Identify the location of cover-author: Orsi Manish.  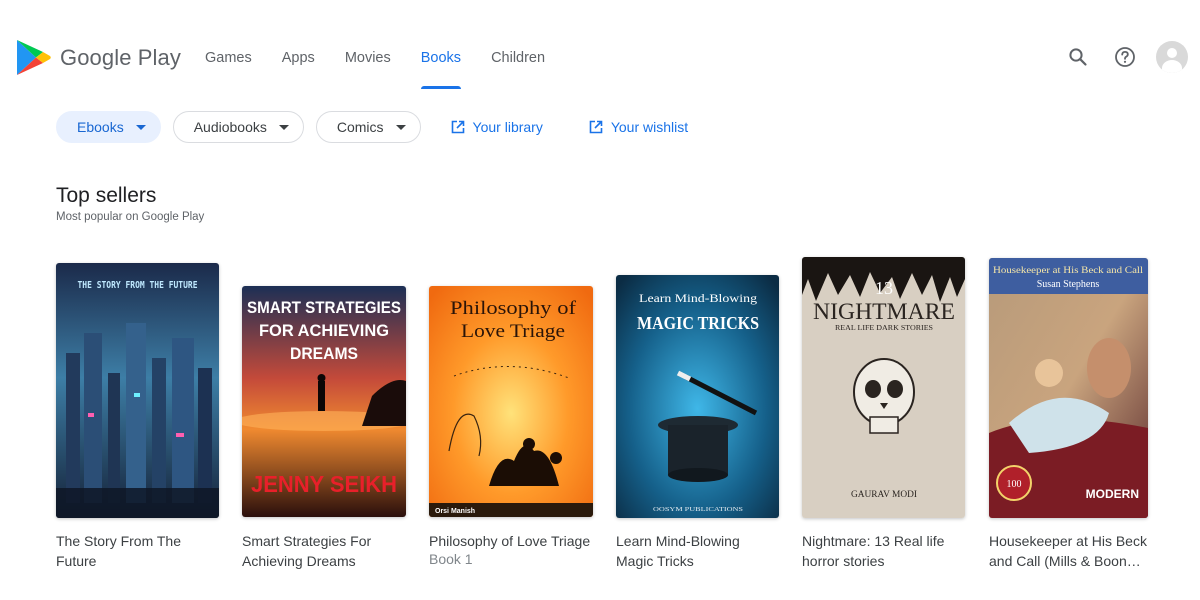
(455, 511).